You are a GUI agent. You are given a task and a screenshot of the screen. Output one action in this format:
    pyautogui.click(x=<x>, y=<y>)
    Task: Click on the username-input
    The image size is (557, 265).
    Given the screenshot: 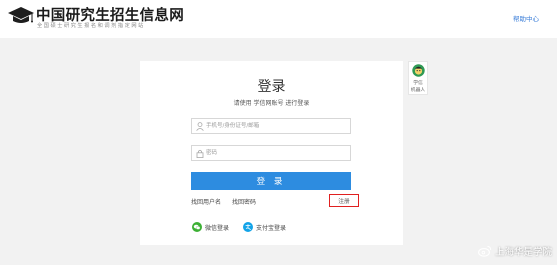 What is the action you would take?
    pyautogui.click(x=276, y=126)
    